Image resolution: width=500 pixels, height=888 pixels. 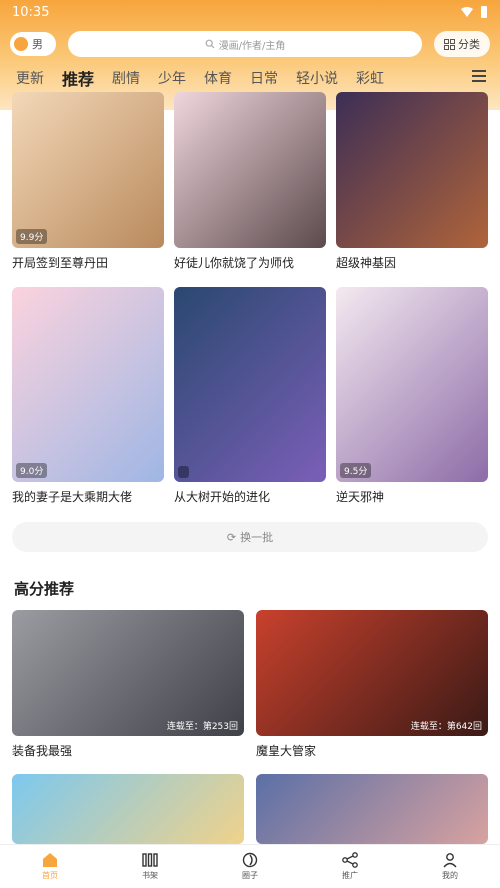 I want to click on refresh-icon: ⟳, so click(x=231, y=537).